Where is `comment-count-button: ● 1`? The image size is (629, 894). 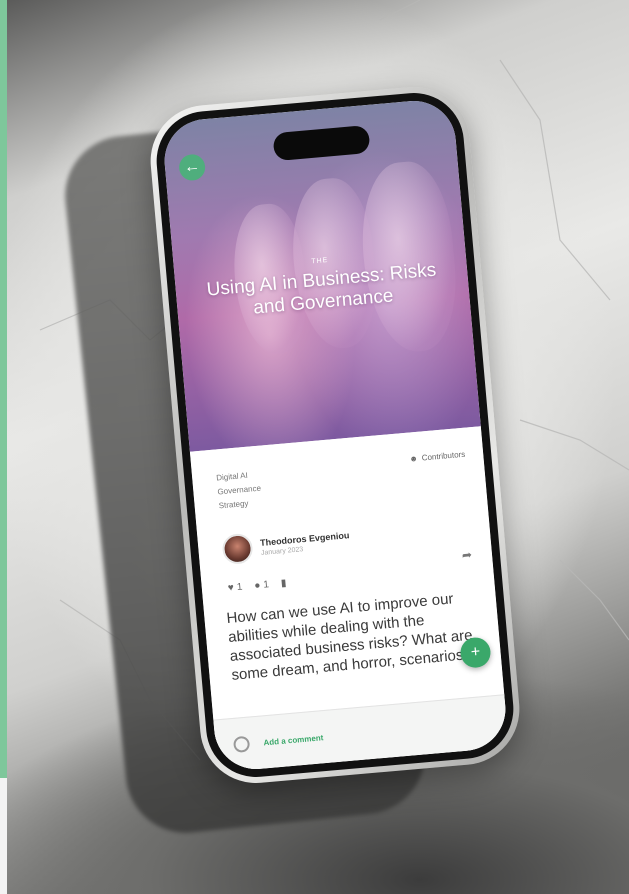
comment-count-button: ● 1 is located at coordinates (262, 585).